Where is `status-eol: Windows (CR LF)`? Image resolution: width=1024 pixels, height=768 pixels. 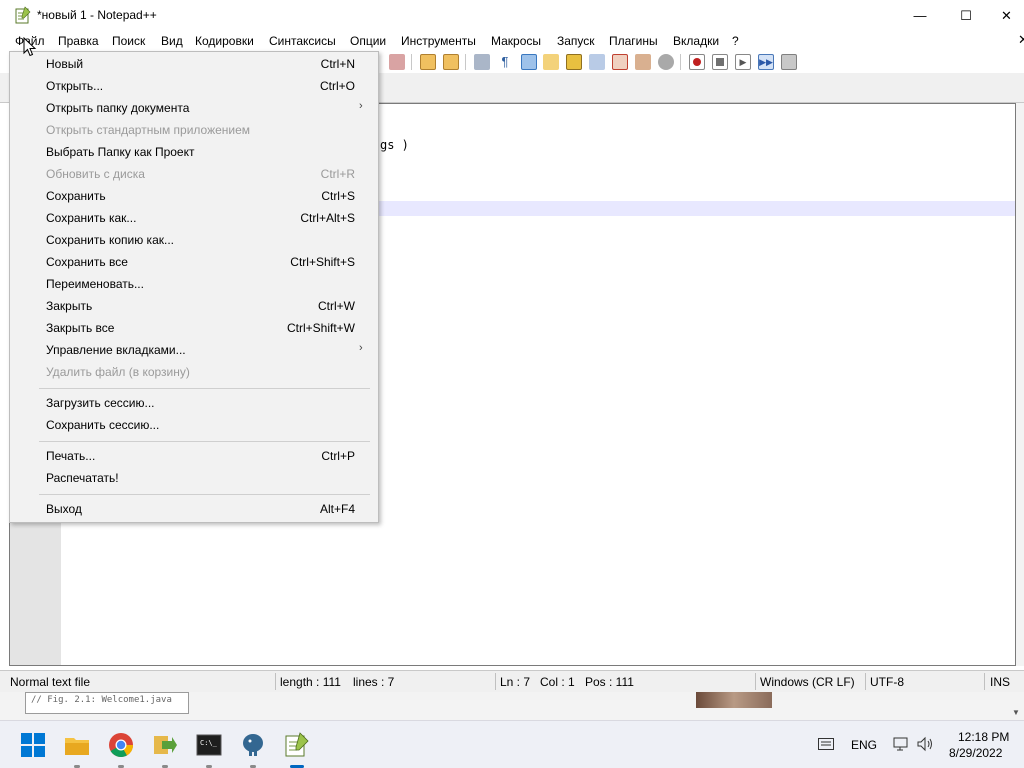
status-eol: Windows (CR LF) is located at coordinates (807, 682).